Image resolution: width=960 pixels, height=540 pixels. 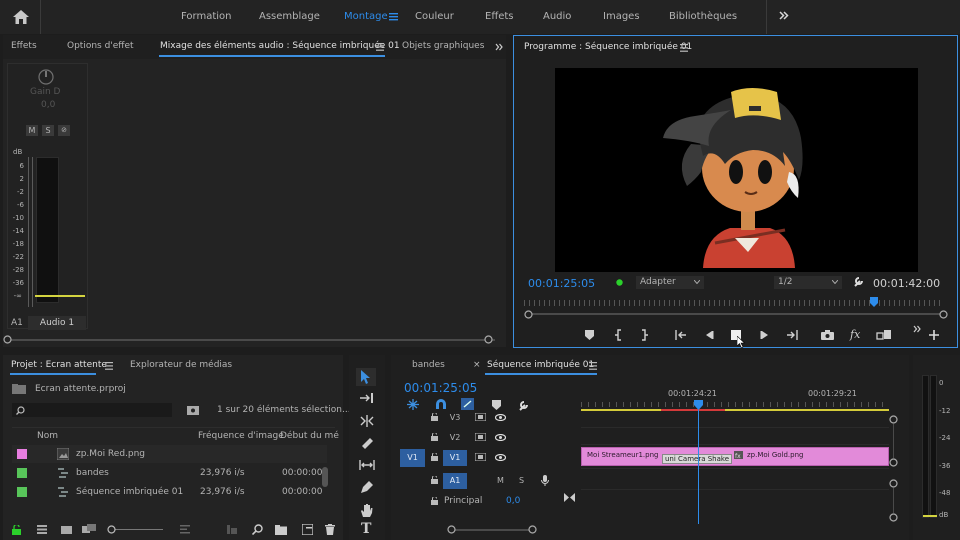 What do you see at coordinates (593, 366) in the screenshot?
I see `timeline-menu-icon` at bounding box center [593, 366].